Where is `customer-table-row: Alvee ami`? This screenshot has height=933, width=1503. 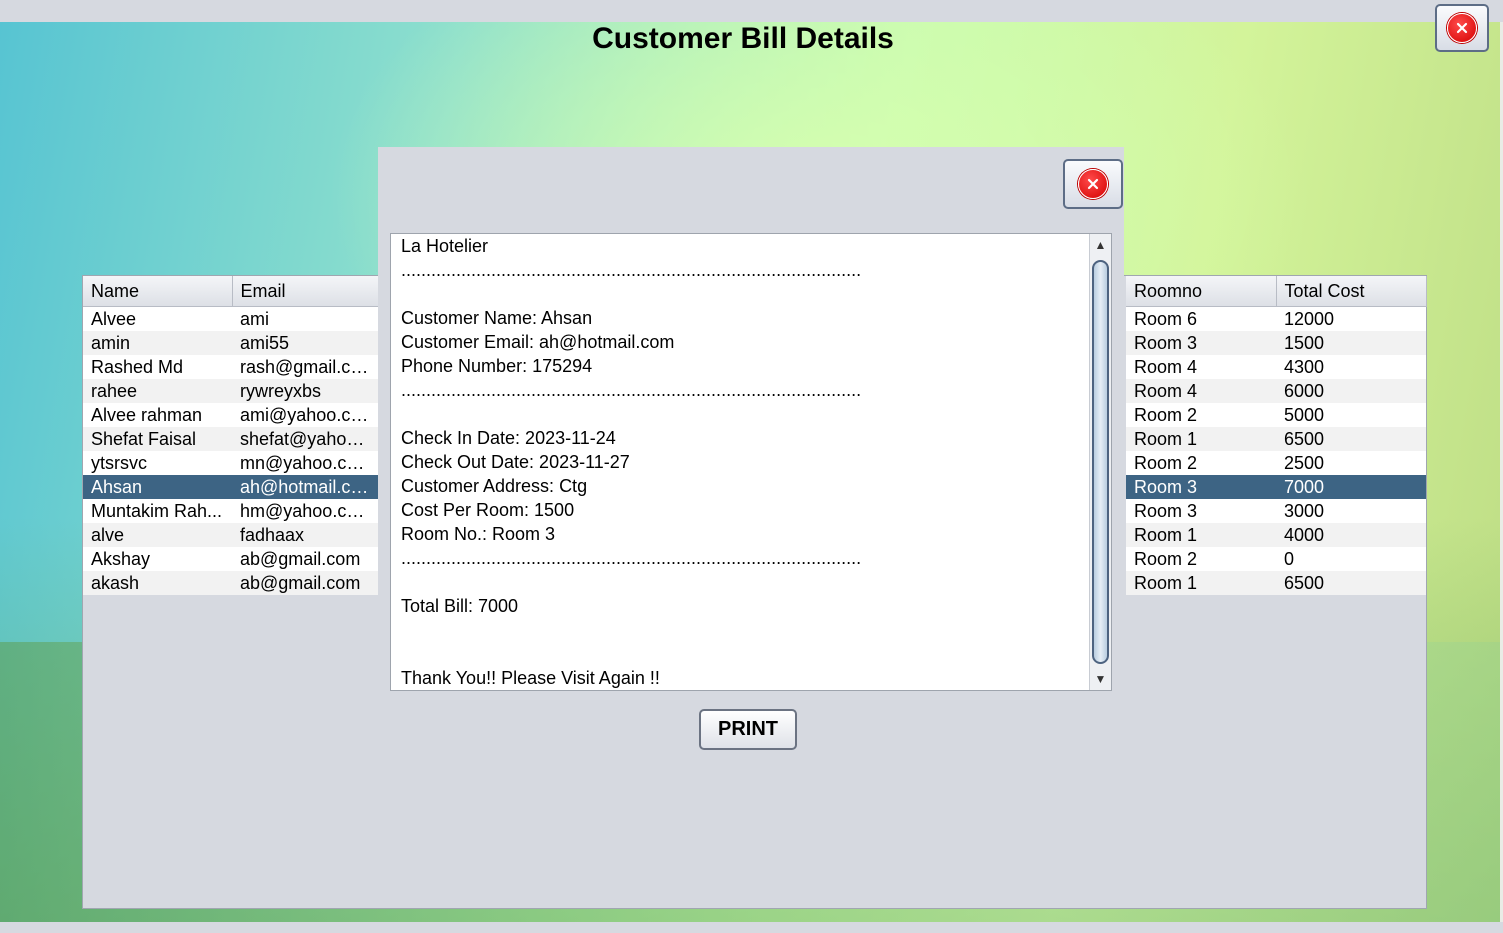 customer-table-row: Alvee ami is located at coordinates (231, 318).